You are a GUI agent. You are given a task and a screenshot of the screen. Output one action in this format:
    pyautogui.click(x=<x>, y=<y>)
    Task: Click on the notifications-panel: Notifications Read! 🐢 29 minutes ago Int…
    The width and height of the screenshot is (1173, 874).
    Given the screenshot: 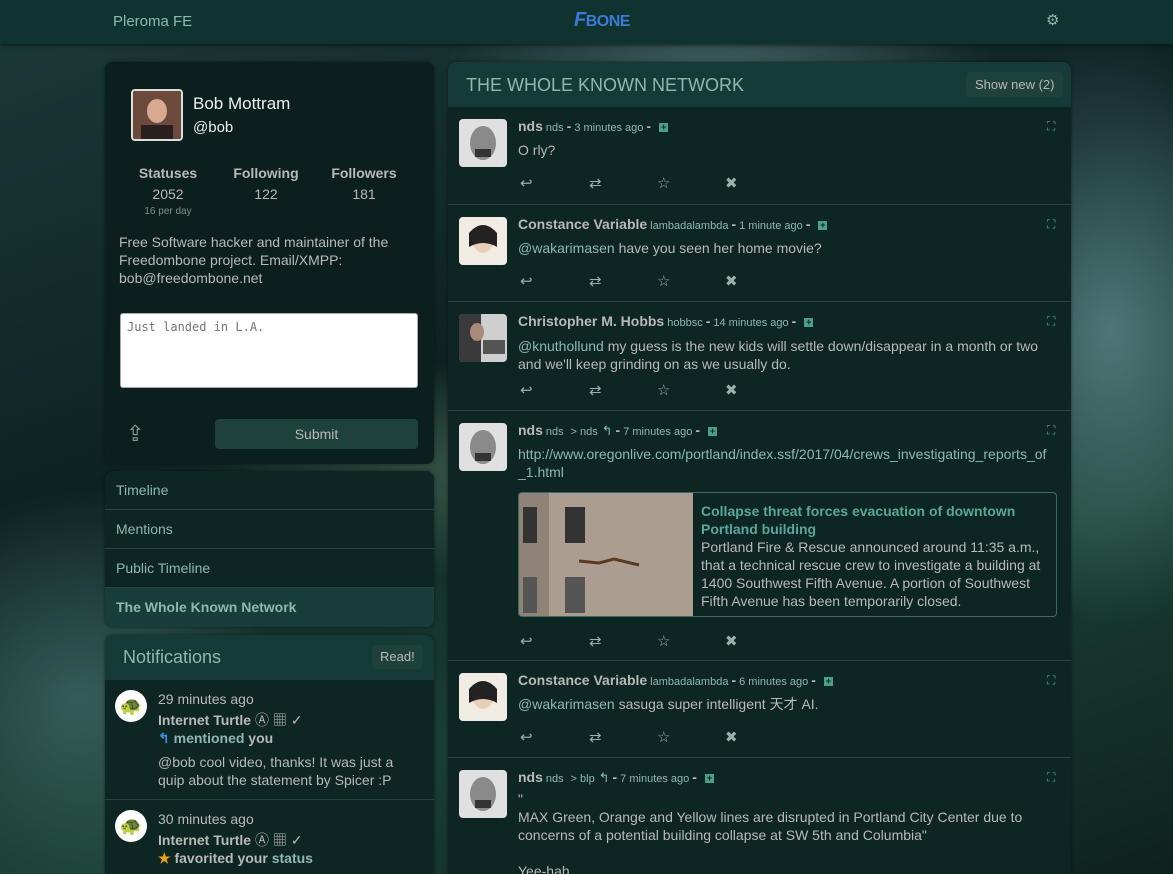 What is the action you would take?
    pyautogui.click(x=269, y=754)
    